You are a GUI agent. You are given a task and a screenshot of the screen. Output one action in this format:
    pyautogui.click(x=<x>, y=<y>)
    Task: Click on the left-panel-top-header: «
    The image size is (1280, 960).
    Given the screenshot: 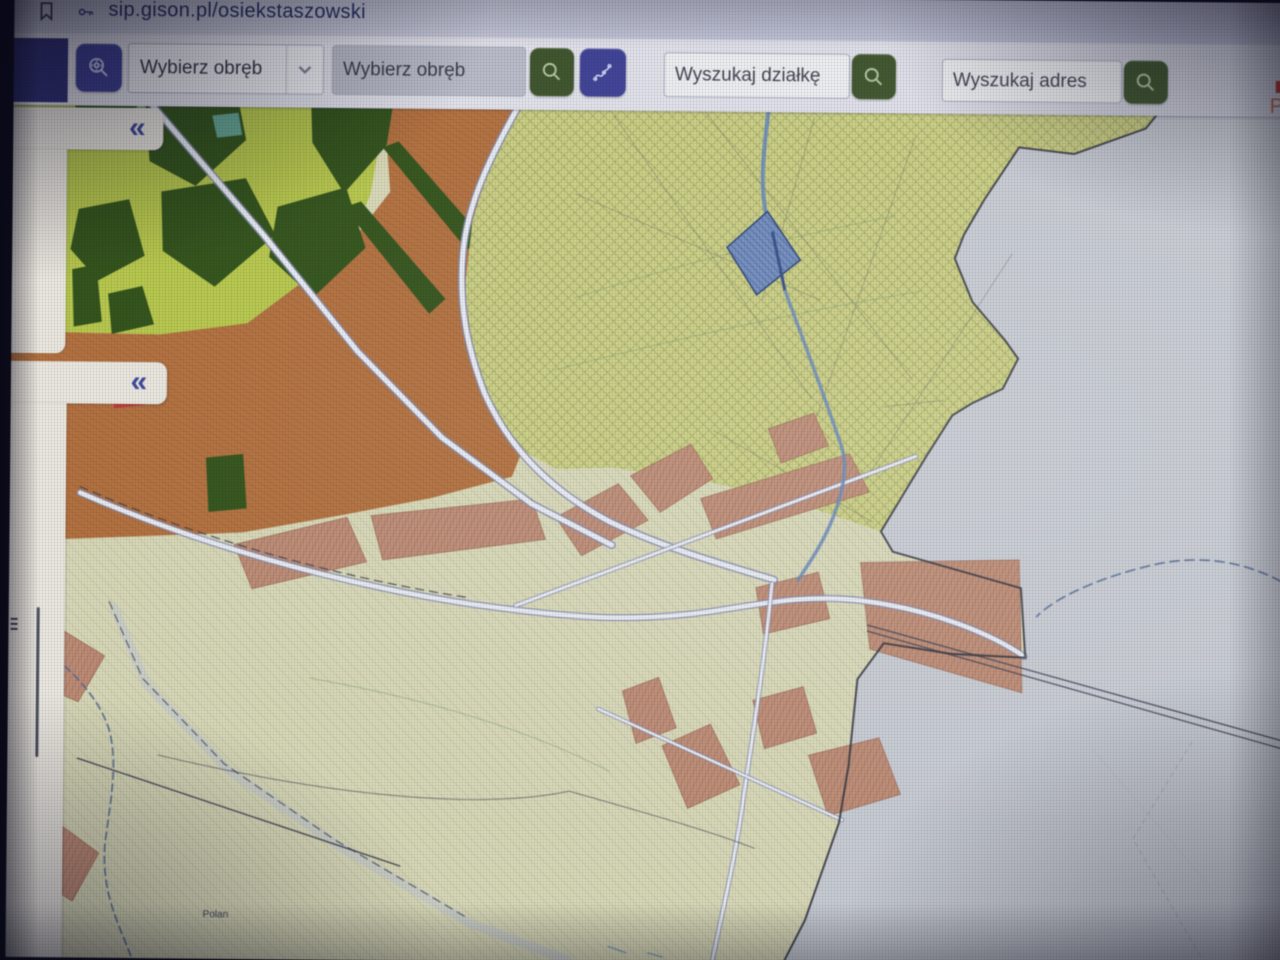 What is the action you would take?
    pyautogui.click(x=88, y=128)
    